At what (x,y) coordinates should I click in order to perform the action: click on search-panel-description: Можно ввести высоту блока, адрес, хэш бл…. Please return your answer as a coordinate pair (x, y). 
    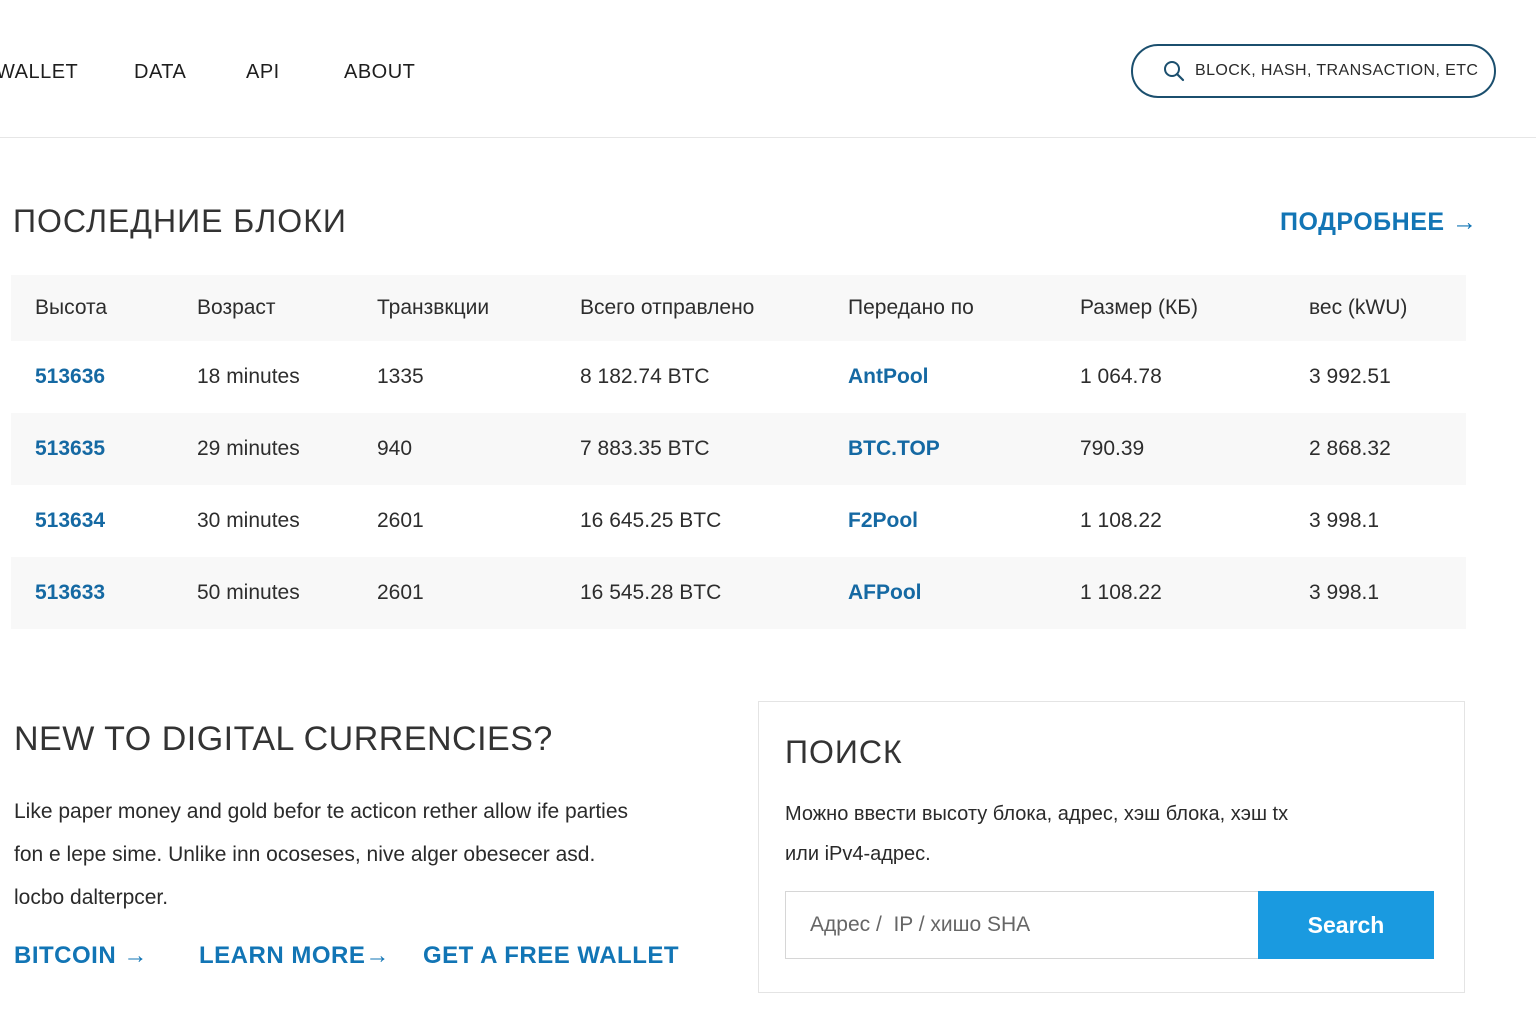
    Looking at the image, I should click on (1110, 834).